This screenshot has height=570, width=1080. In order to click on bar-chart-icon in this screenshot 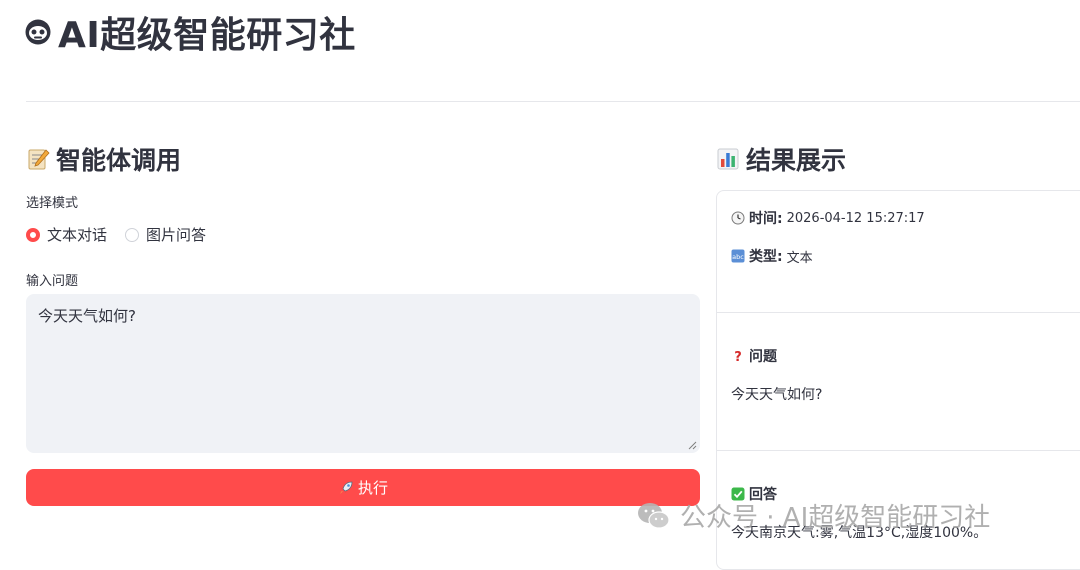, I will do `click(728, 159)`.